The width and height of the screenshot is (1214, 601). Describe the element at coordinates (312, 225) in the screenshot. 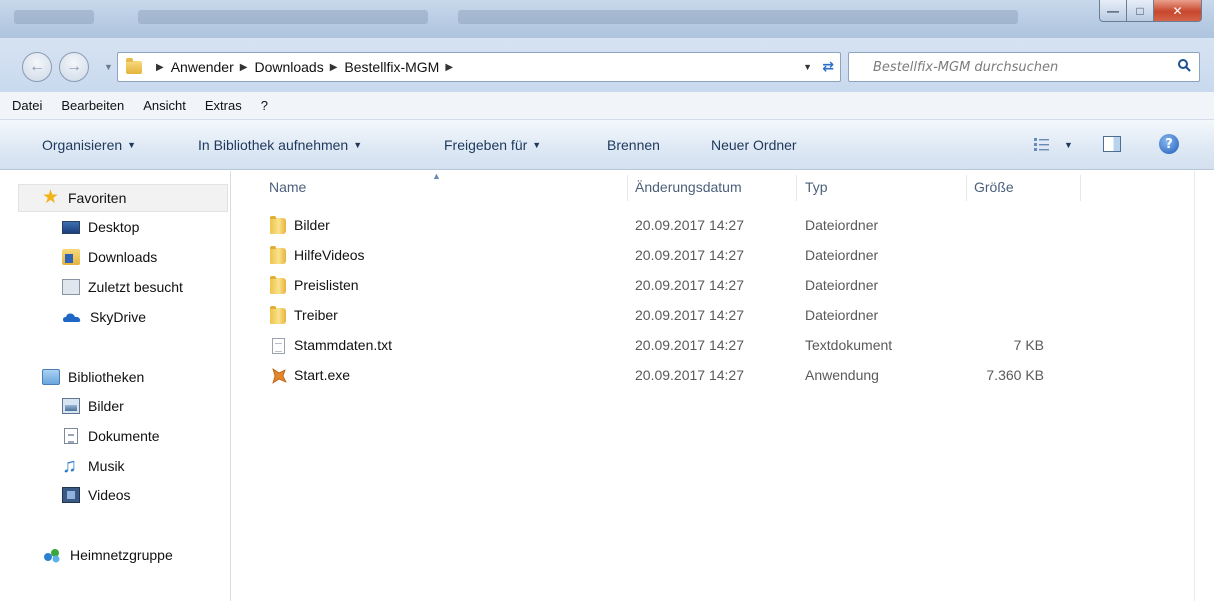

I see `file-name: Bilder` at that location.